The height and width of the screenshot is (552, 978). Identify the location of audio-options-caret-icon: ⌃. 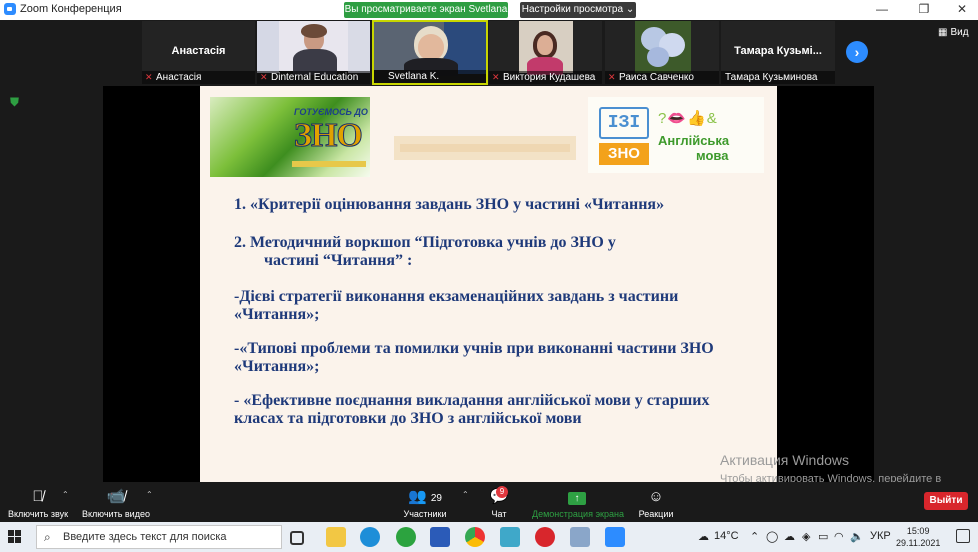
(65, 494).